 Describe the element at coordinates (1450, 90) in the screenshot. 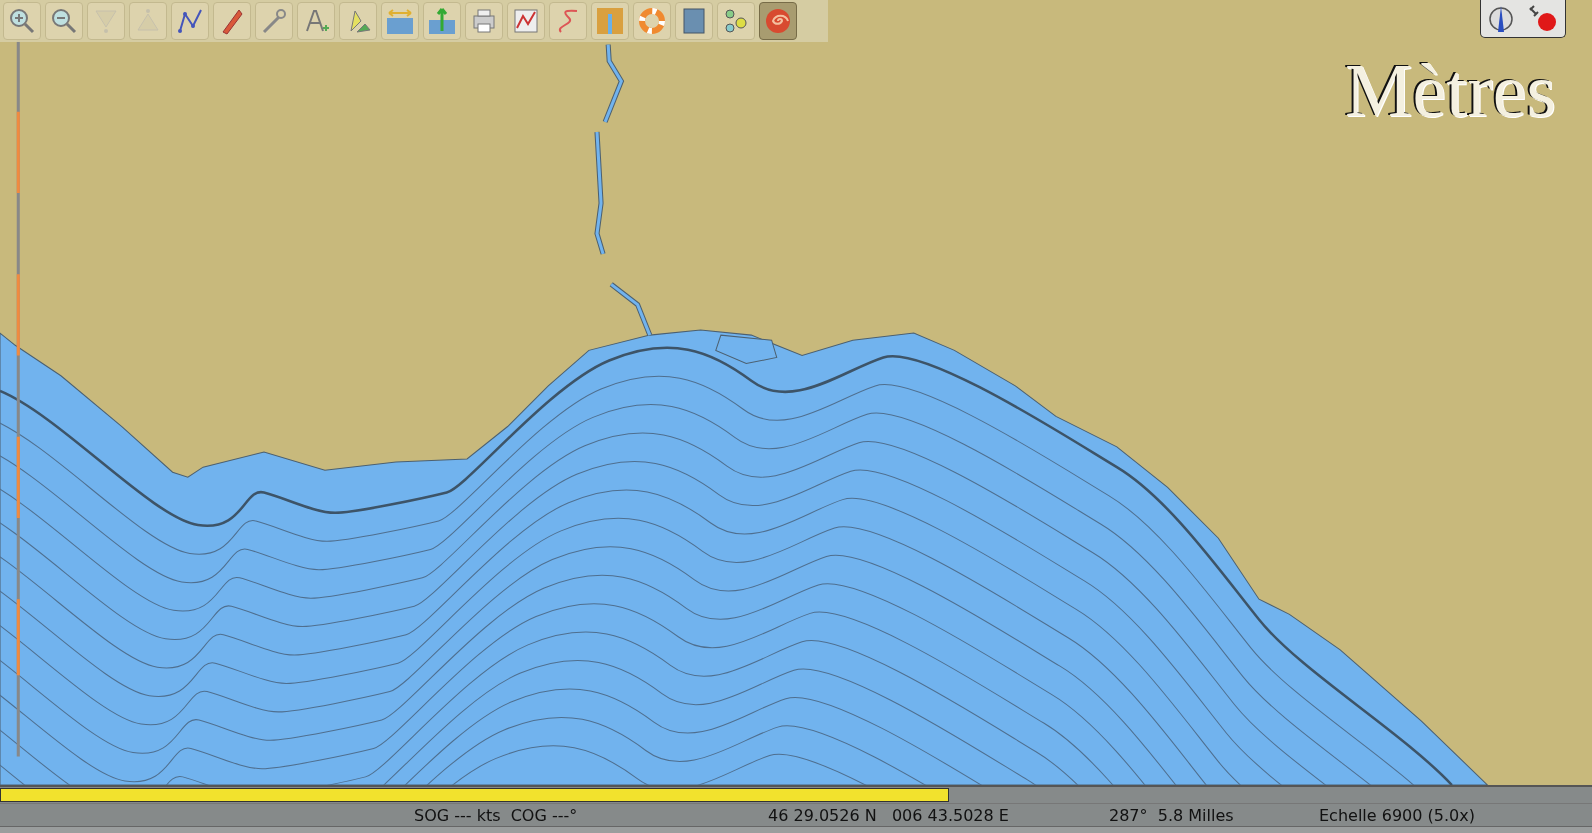

I see `depth-units-label: Mètres` at that location.